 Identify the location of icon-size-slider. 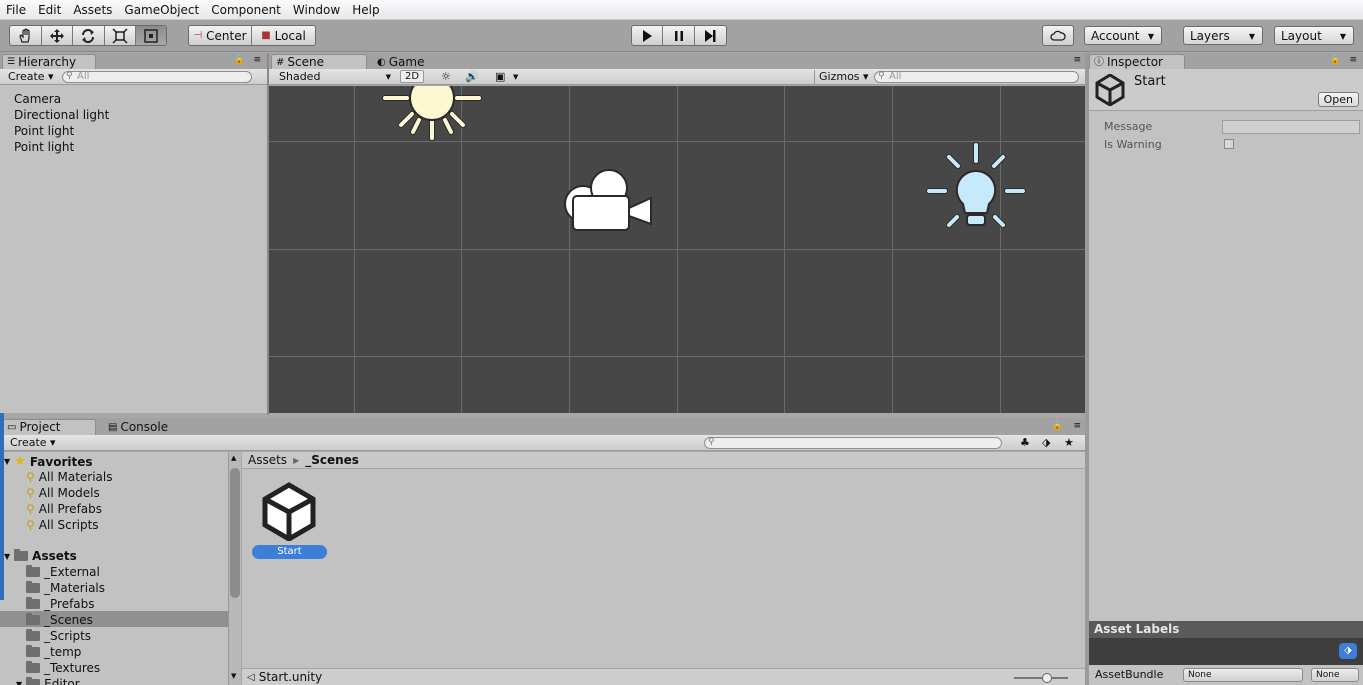
(1041, 678).